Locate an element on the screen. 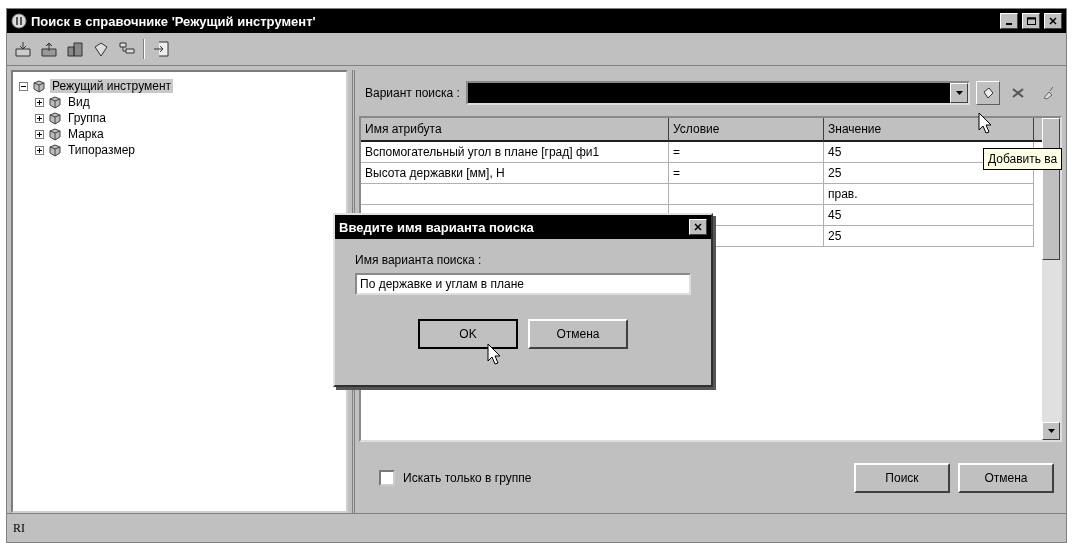 This screenshot has width=1073, height=543. table-cell: Вспомогательный угол в плане [град] фи1 is located at coordinates (515, 152).